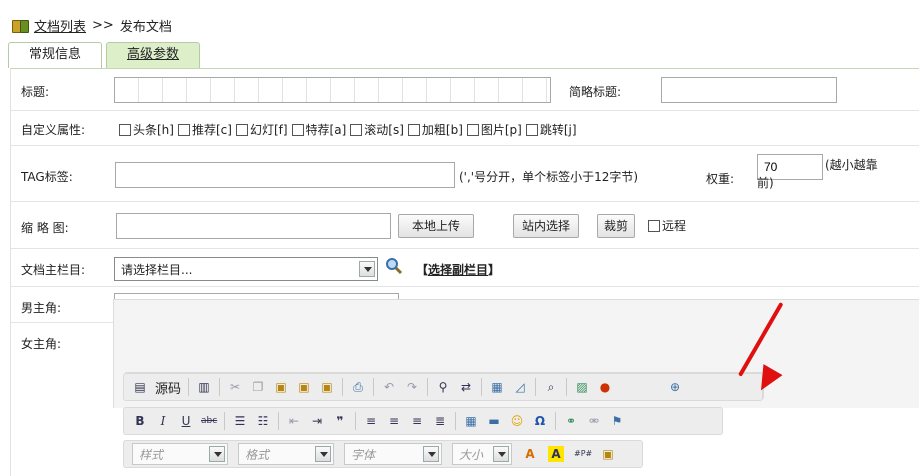 The image size is (919, 476). Describe the element at coordinates (146, 129) in the screenshot. I see `attr-option-headline: 头条[h]` at that location.